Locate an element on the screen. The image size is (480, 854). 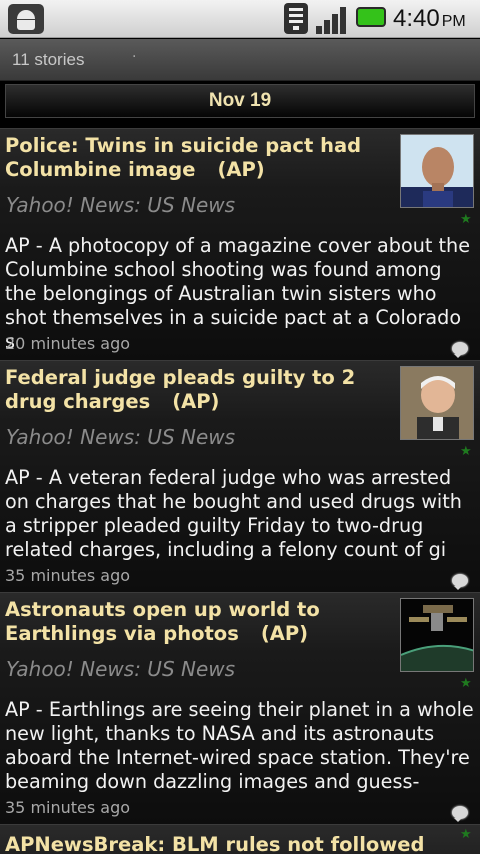
date-separator: Nov 19 is located at coordinates (240, 101).